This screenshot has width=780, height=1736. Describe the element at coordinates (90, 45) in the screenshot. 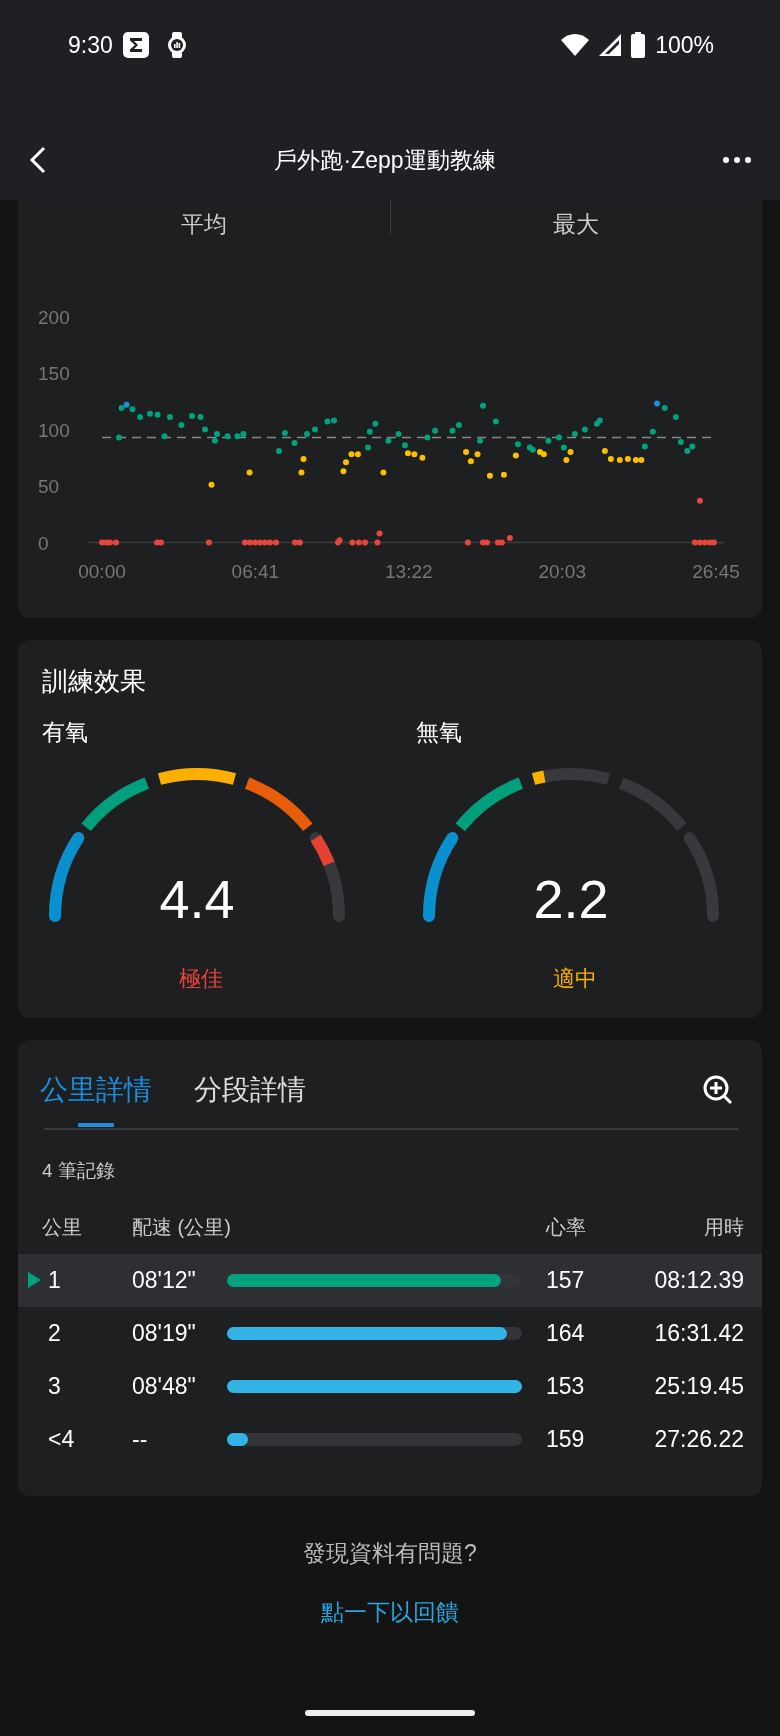

I see `status-time: 9:30` at that location.